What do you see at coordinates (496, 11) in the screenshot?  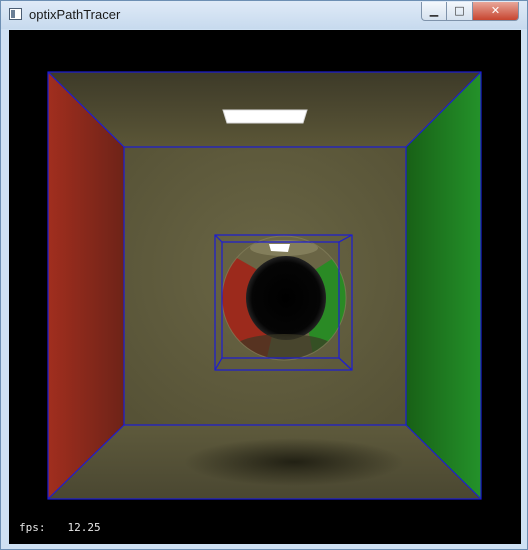 I see `close-button: ✕` at bounding box center [496, 11].